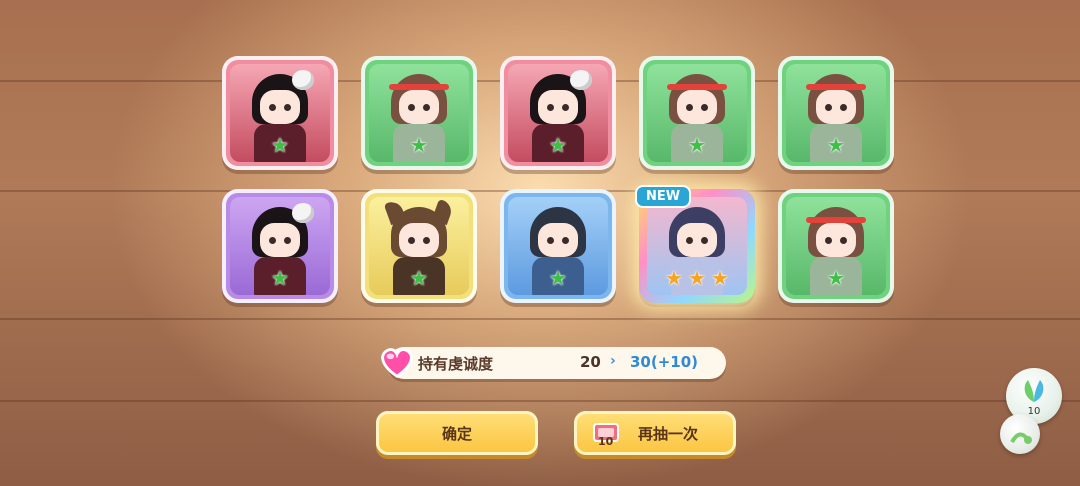 The width and height of the screenshot is (1080, 486). Describe the element at coordinates (590, 362) in the screenshot. I see `devotion-current: 20` at that location.